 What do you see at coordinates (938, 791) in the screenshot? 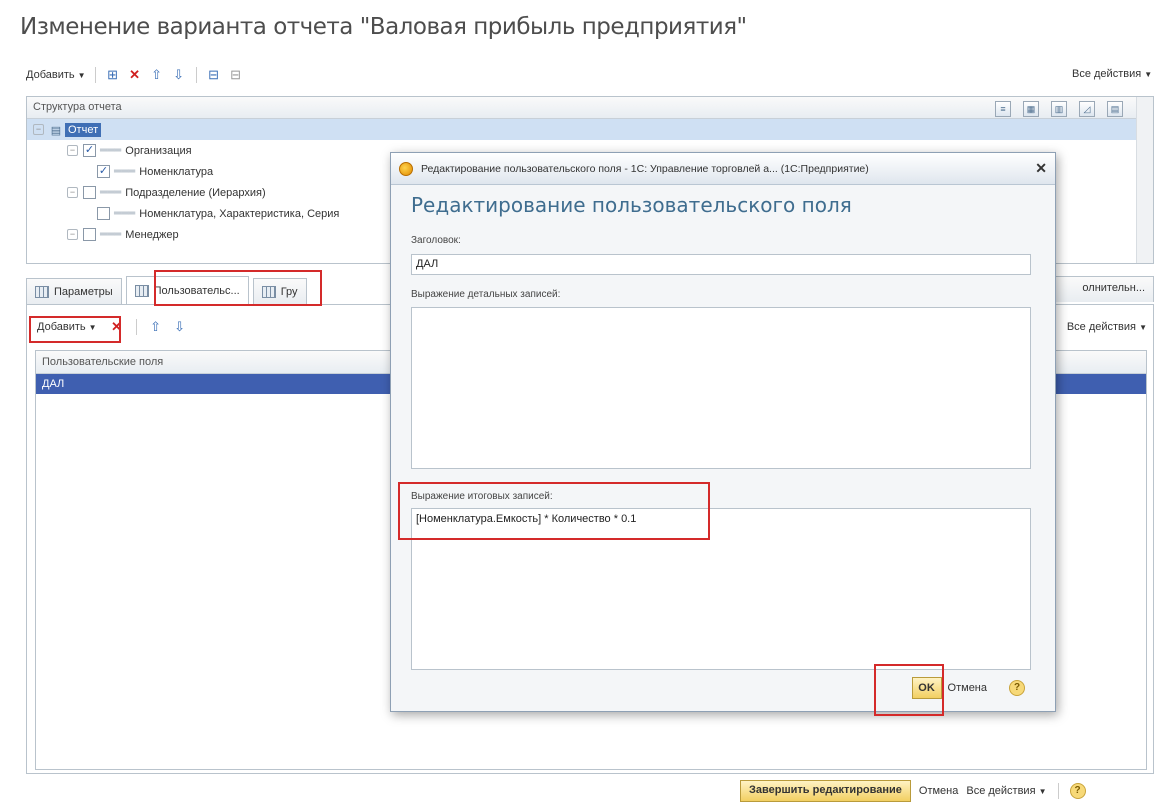
I see `bottom-cancel-button: Отмена` at bounding box center [938, 791].